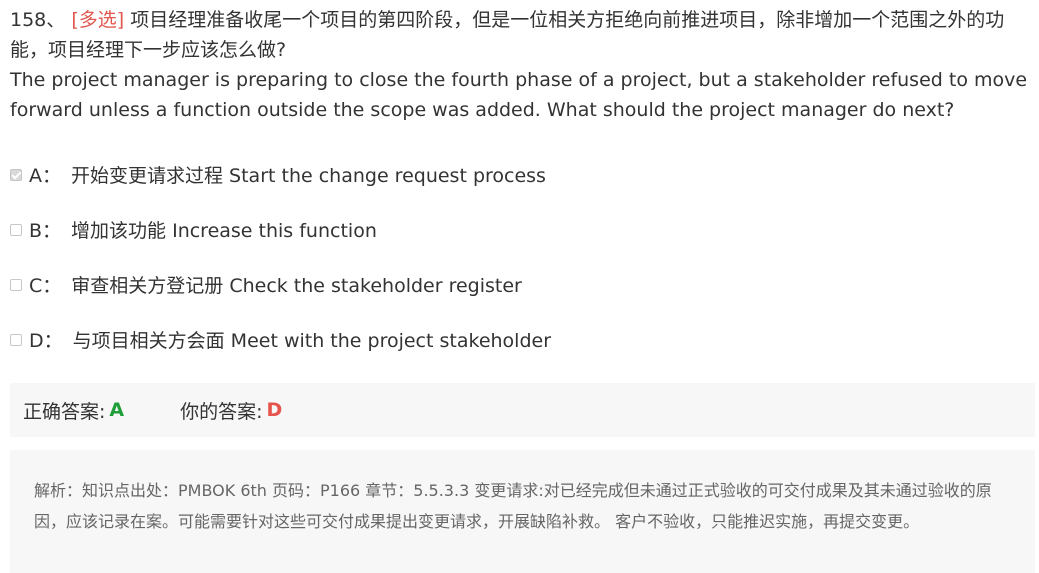 This screenshot has width=1039, height=573. I want to click on option-c-letter: C：, so click(45, 286).